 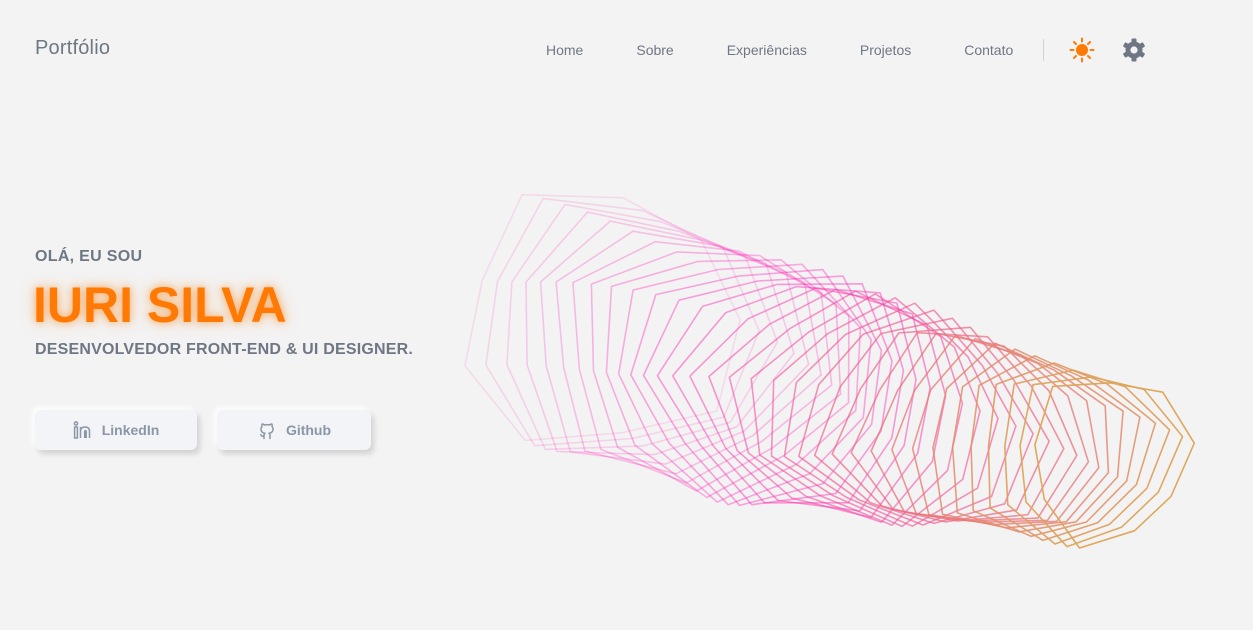 What do you see at coordinates (72, 48) in the screenshot?
I see `site-logo: Portfólio` at bounding box center [72, 48].